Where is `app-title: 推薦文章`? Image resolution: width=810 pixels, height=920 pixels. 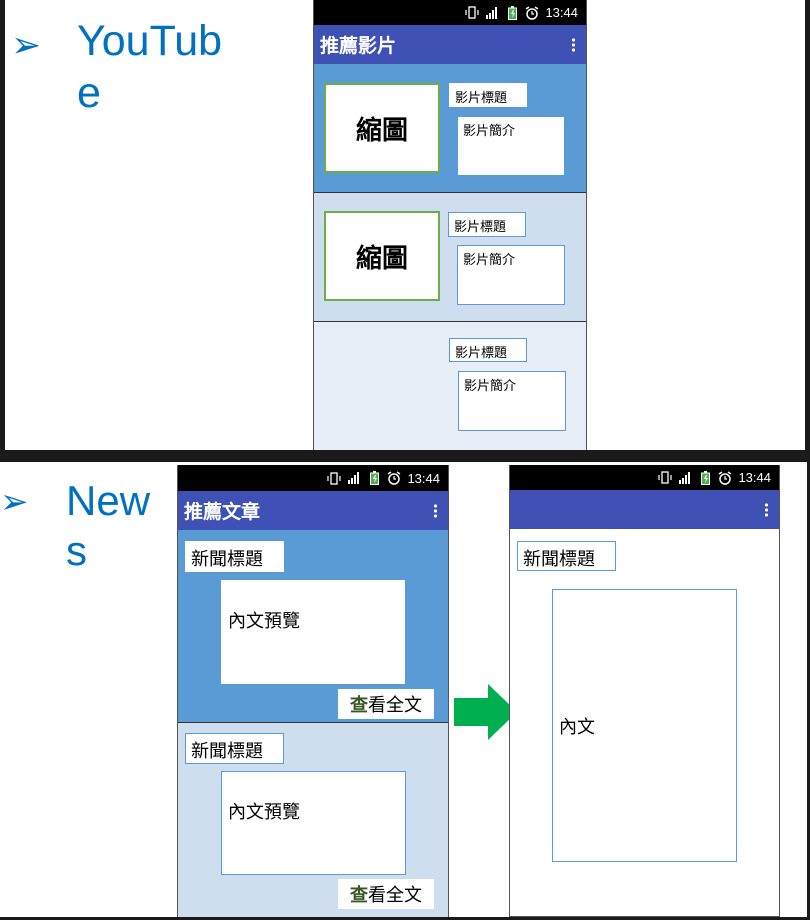
app-title: 推薦文章 is located at coordinates (222, 512).